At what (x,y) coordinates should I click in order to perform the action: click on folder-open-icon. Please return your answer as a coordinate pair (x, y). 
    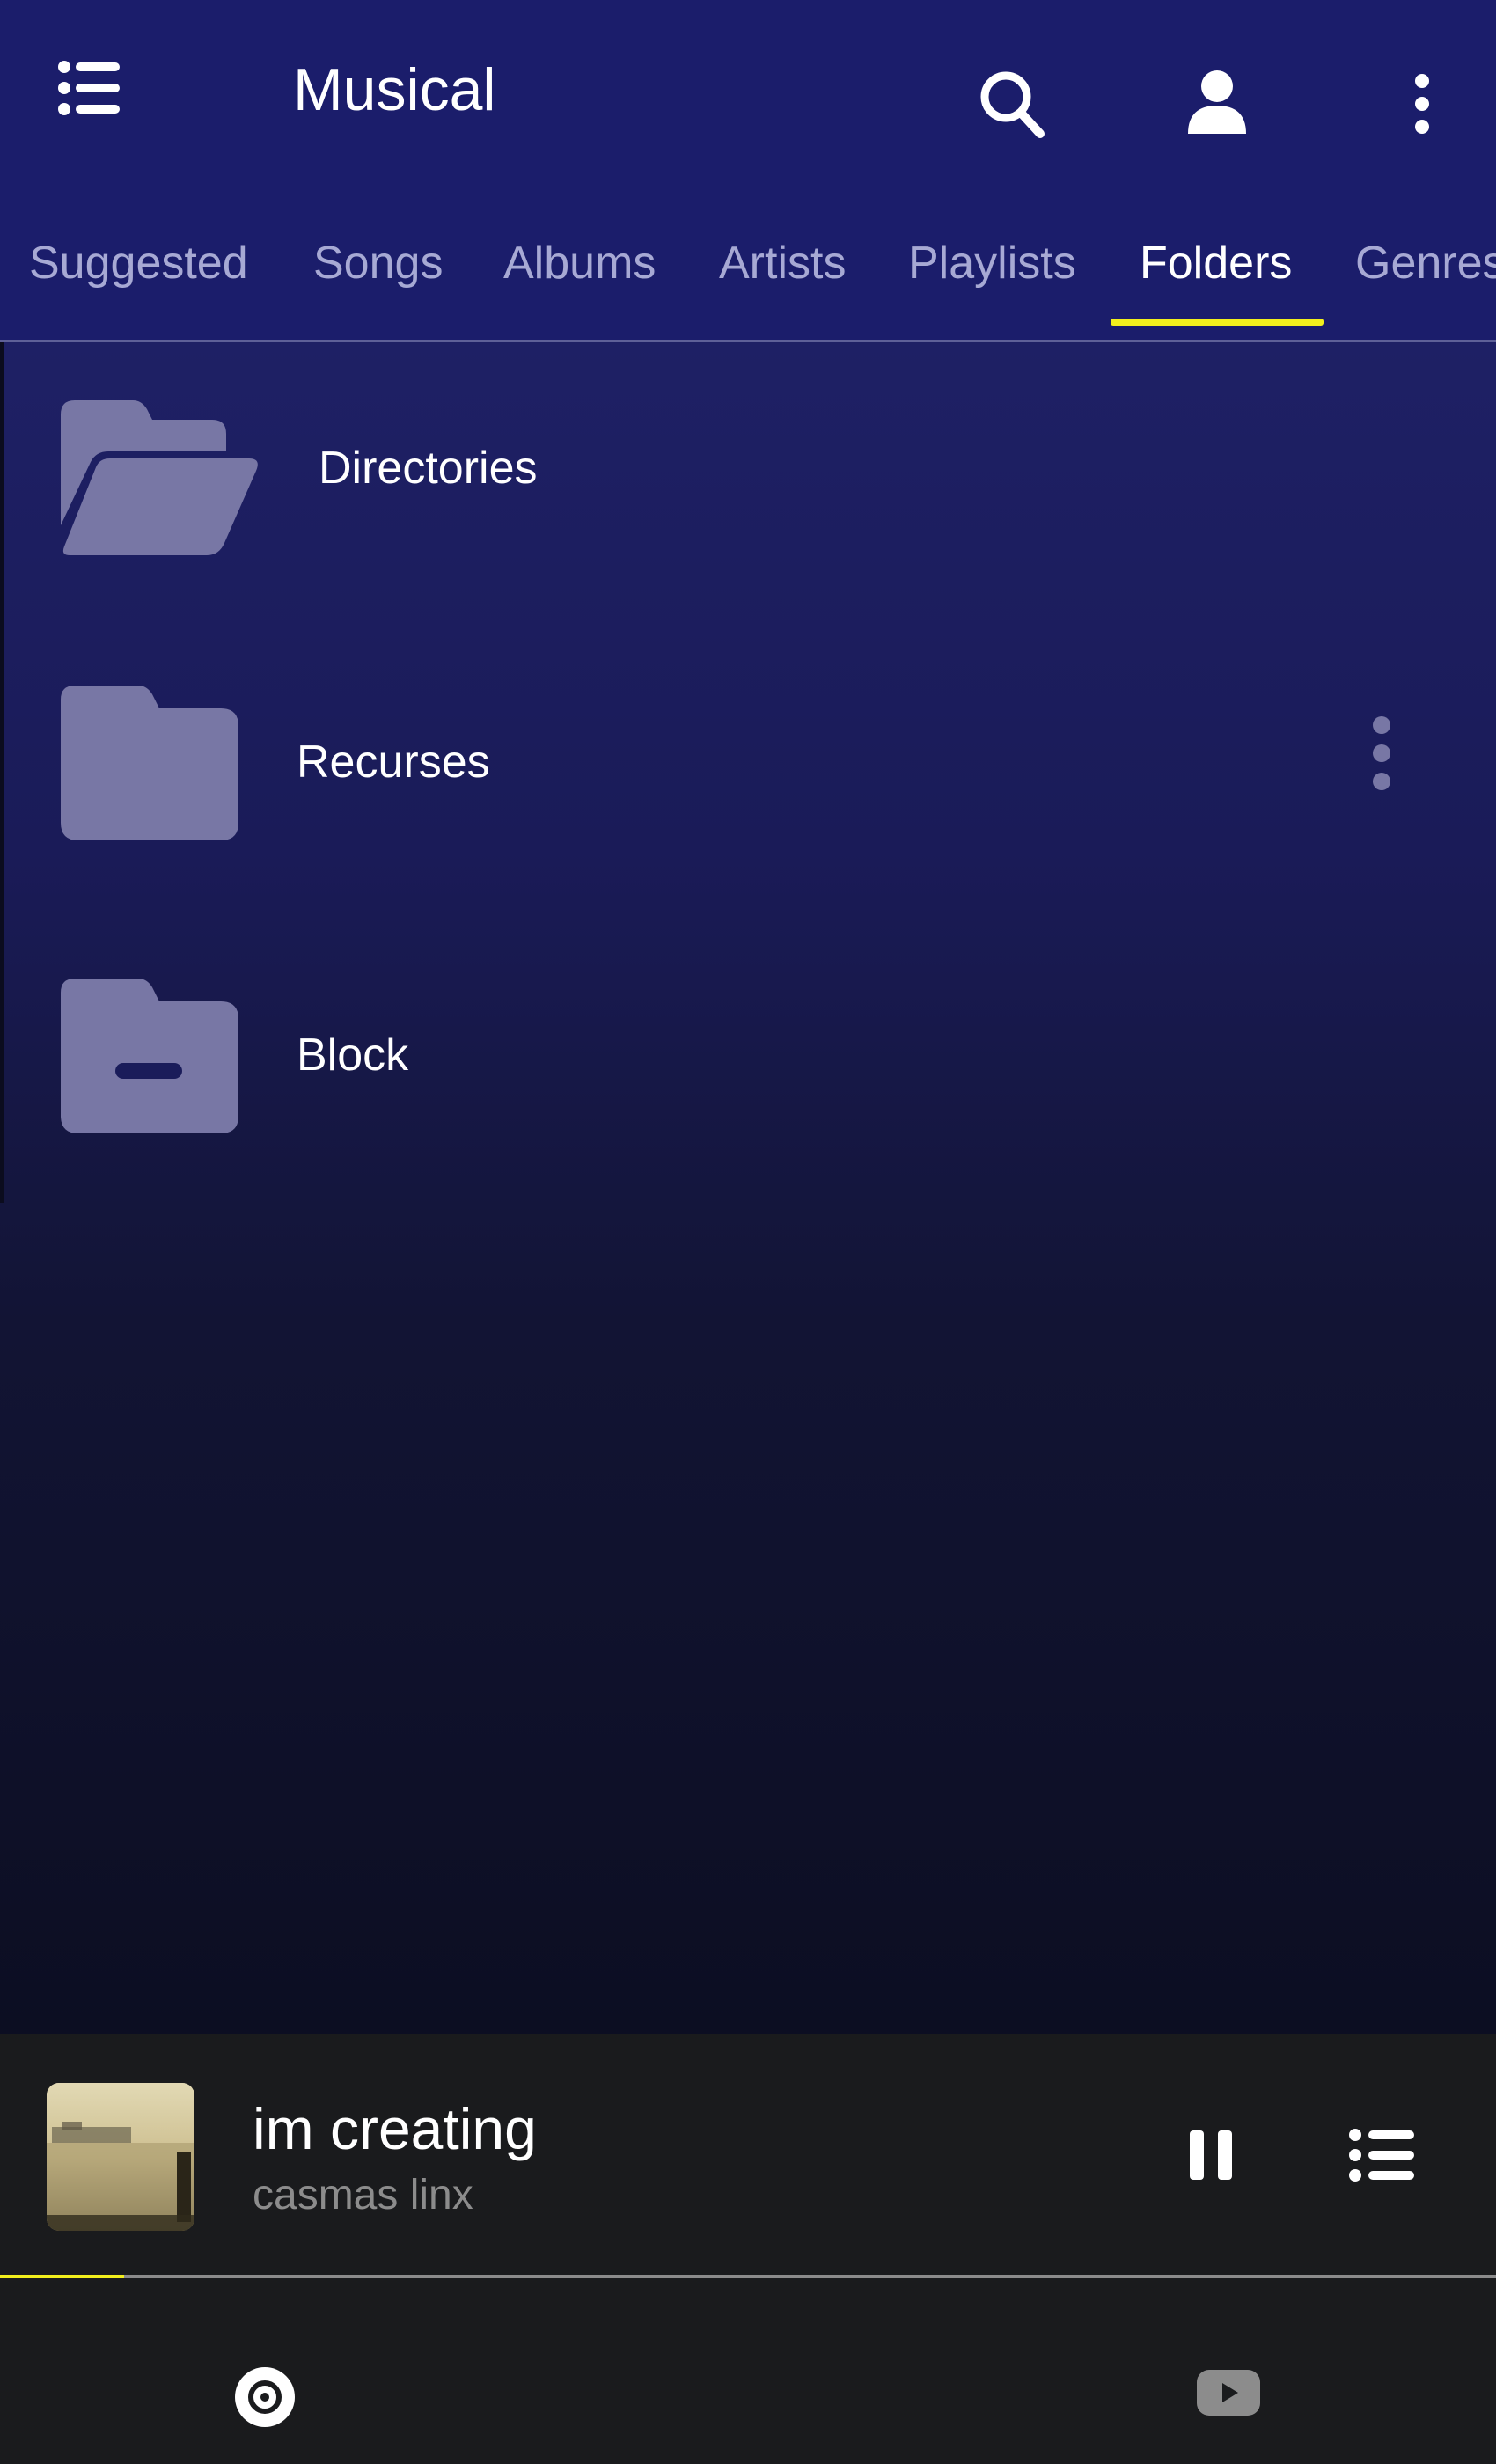
    Looking at the image, I should click on (161, 477).